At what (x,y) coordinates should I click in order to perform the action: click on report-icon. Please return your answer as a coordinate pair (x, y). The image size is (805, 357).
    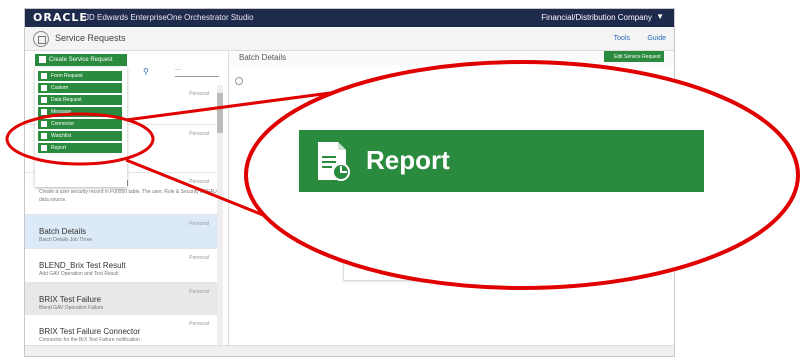
    Looking at the image, I should click on (334, 161).